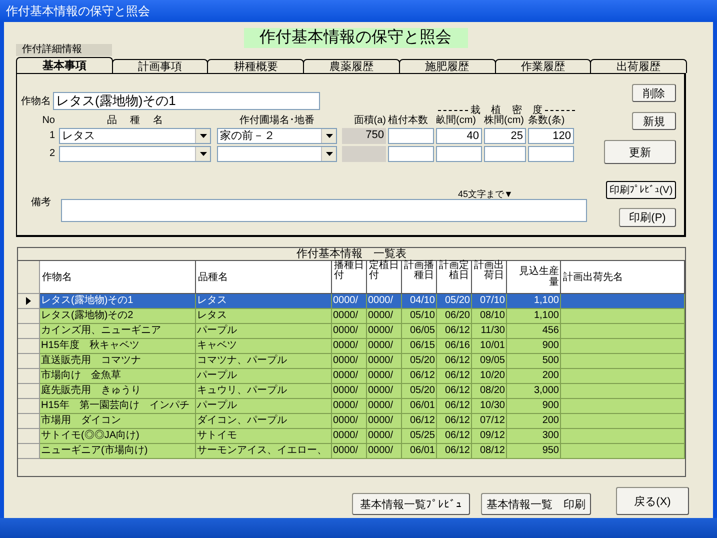 Image resolution: width=717 pixels, height=538 pixels. Describe the element at coordinates (534, 277) in the screenshot. I see `column-header: 見込生産量` at that location.